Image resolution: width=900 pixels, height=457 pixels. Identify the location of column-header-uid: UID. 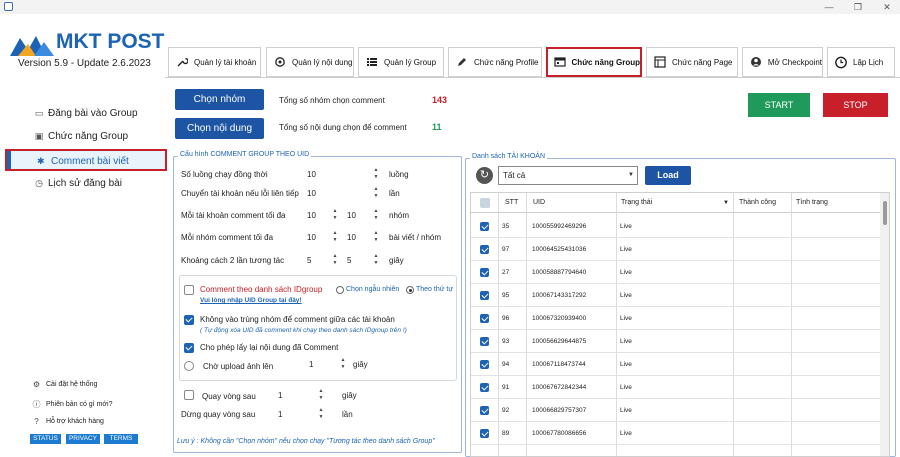
(539, 203).